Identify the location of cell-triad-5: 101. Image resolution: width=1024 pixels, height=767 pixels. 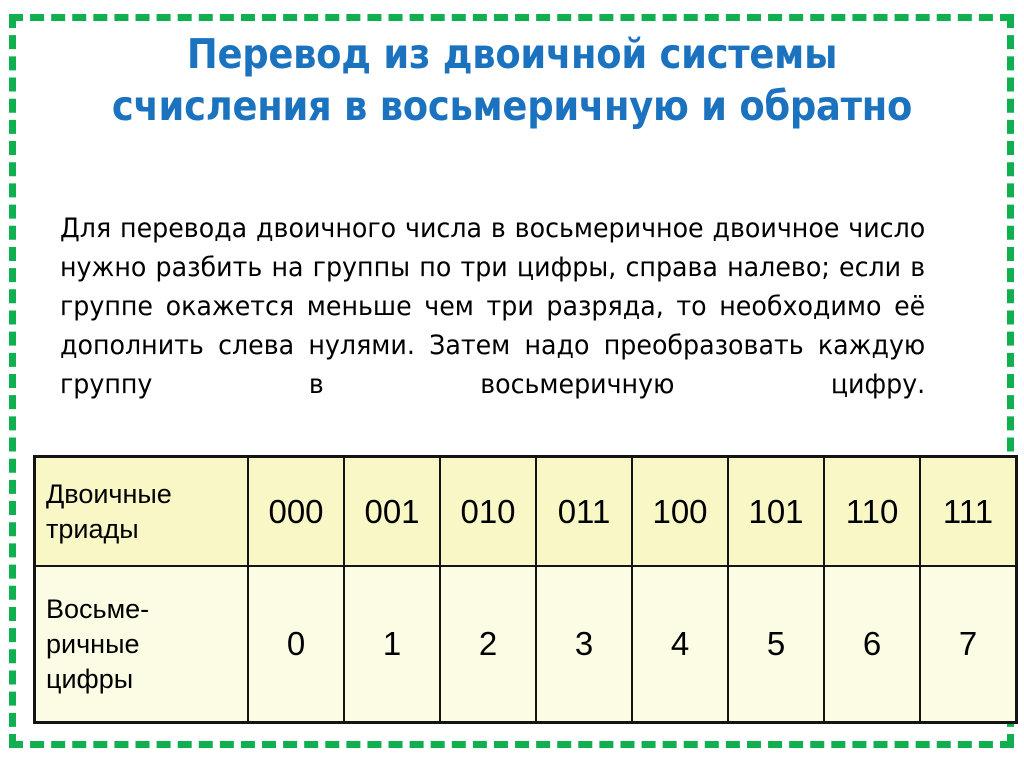
(776, 511).